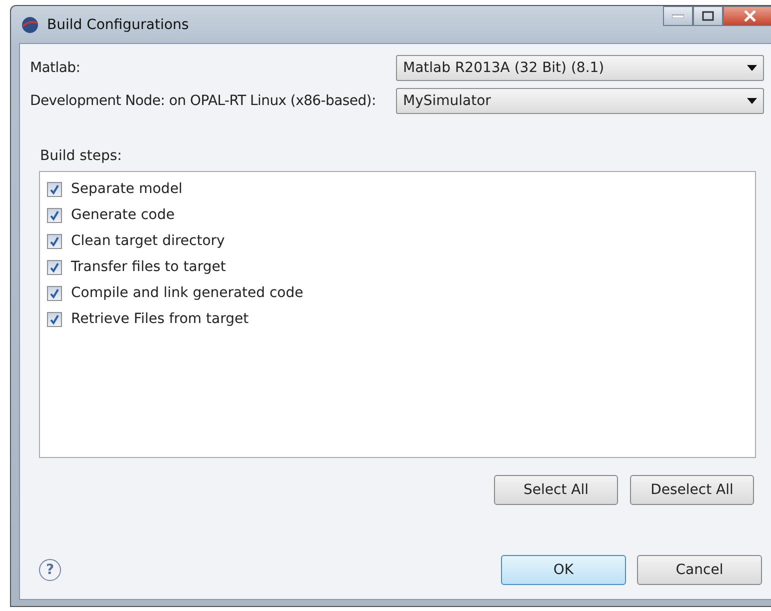  What do you see at coordinates (203, 101) in the screenshot?
I see `field-label: Development Node: on OPAL-RT Linux (x86-based):` at bounding box center [203, 101].